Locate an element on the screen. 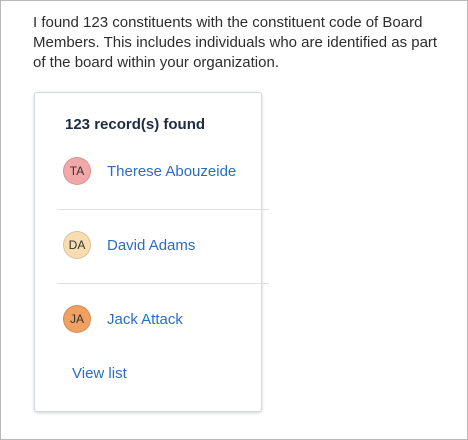 The height and width of the screenshot is (440, 468). avatar: DA is located at coordinates (77, 245).